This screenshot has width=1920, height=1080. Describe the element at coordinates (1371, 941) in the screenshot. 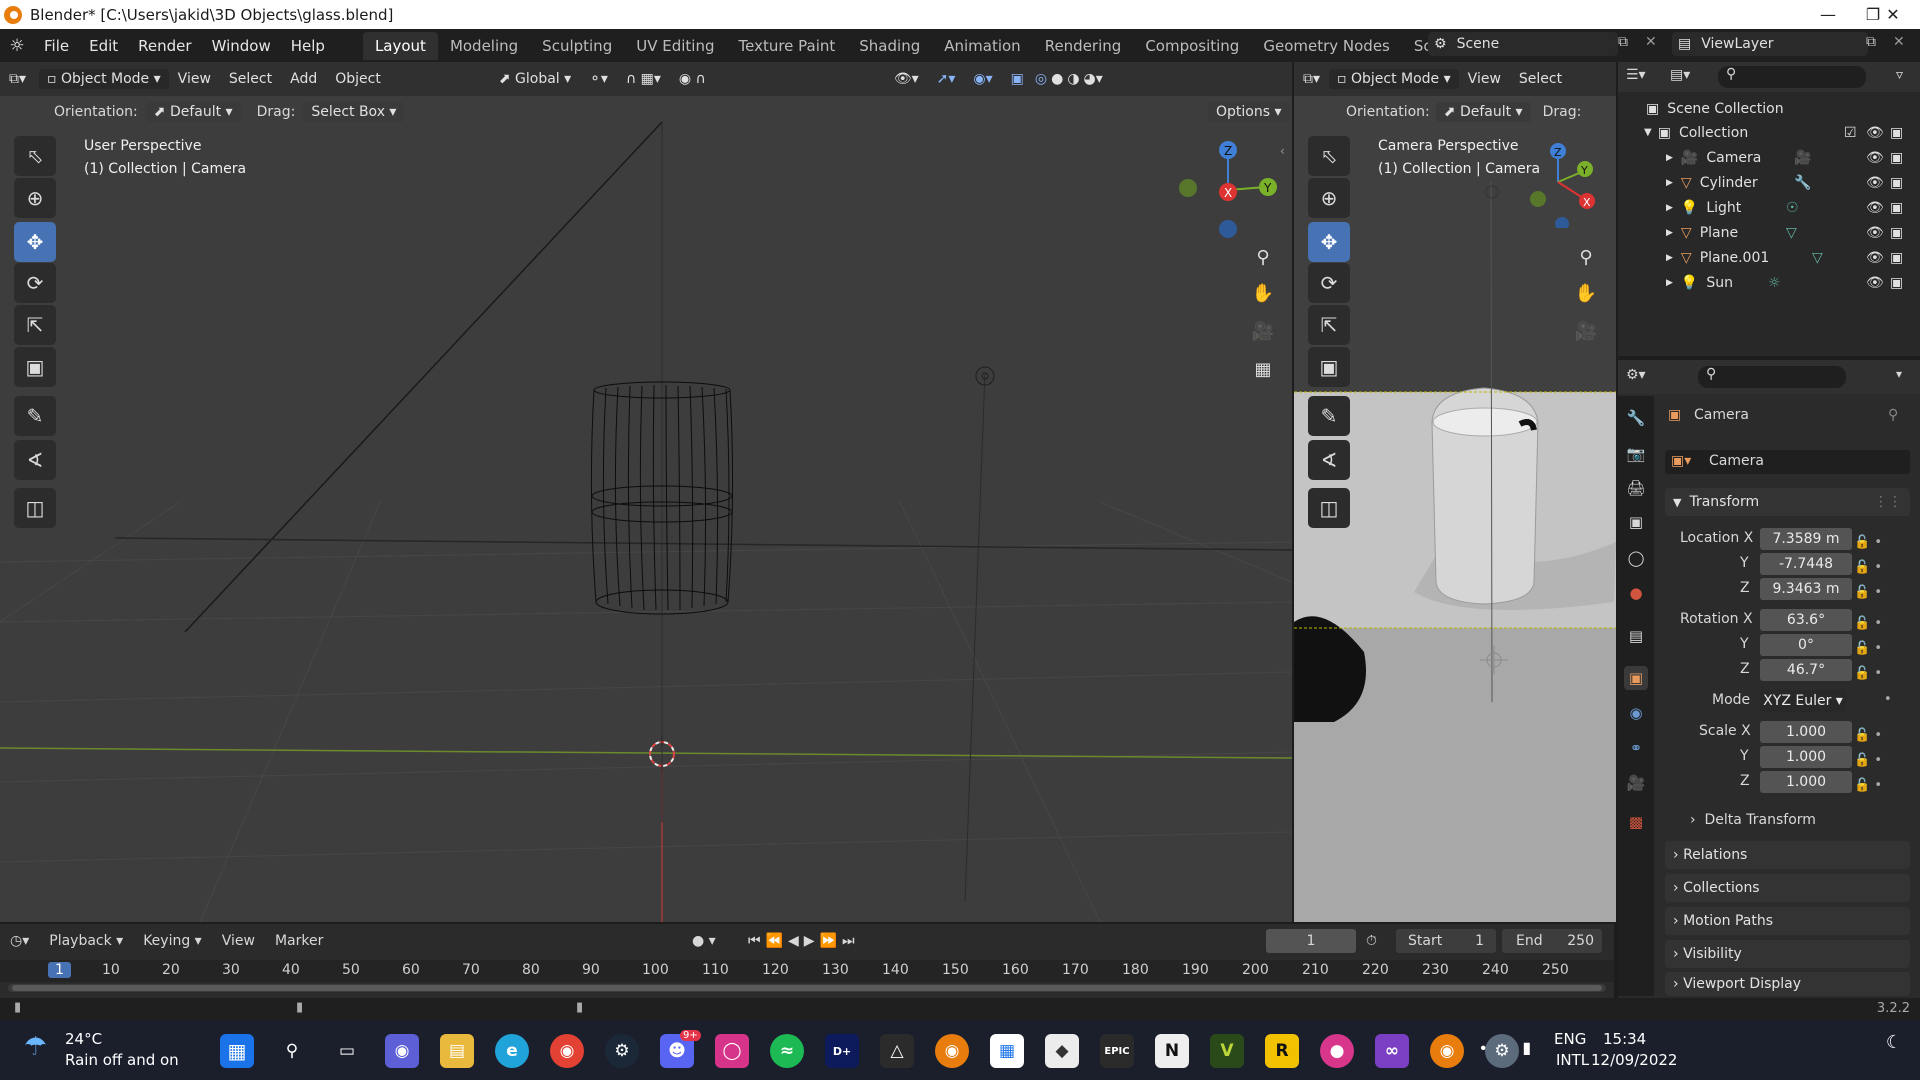

I see `stopwatch-icon: ⏱` at that location.